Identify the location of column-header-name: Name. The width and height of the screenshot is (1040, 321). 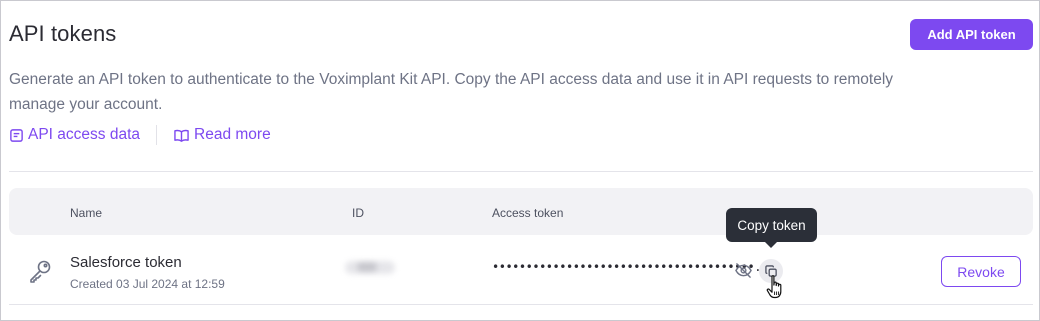
(86, 213).